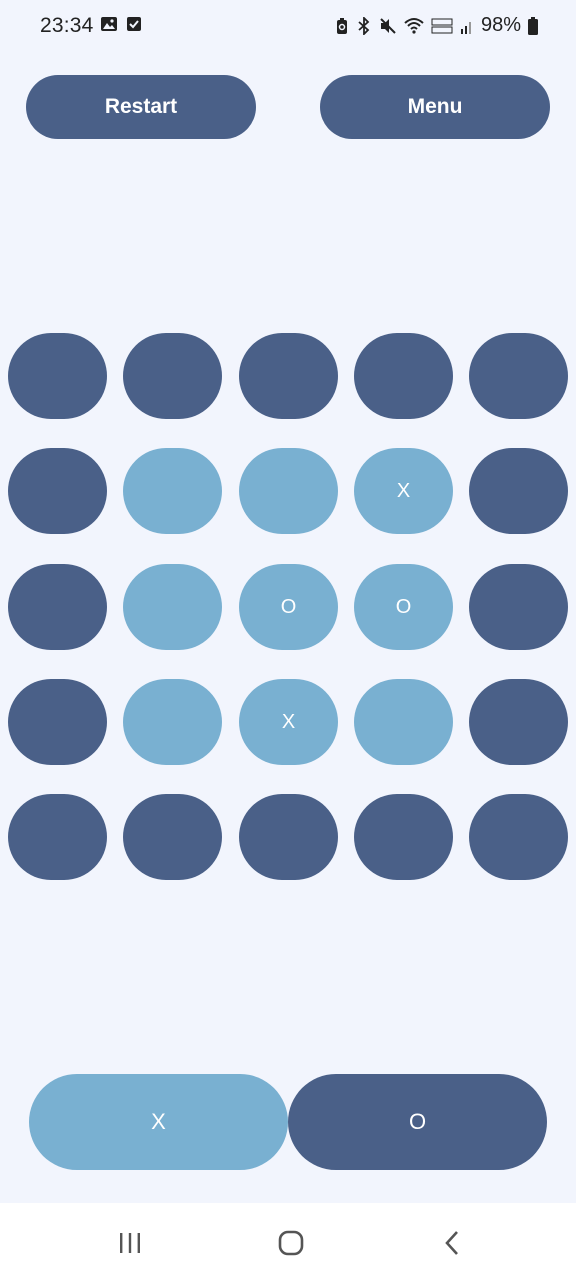 The image size is (576, 1280). I want to click on board-cell-r4-c2, so click(172, 722).